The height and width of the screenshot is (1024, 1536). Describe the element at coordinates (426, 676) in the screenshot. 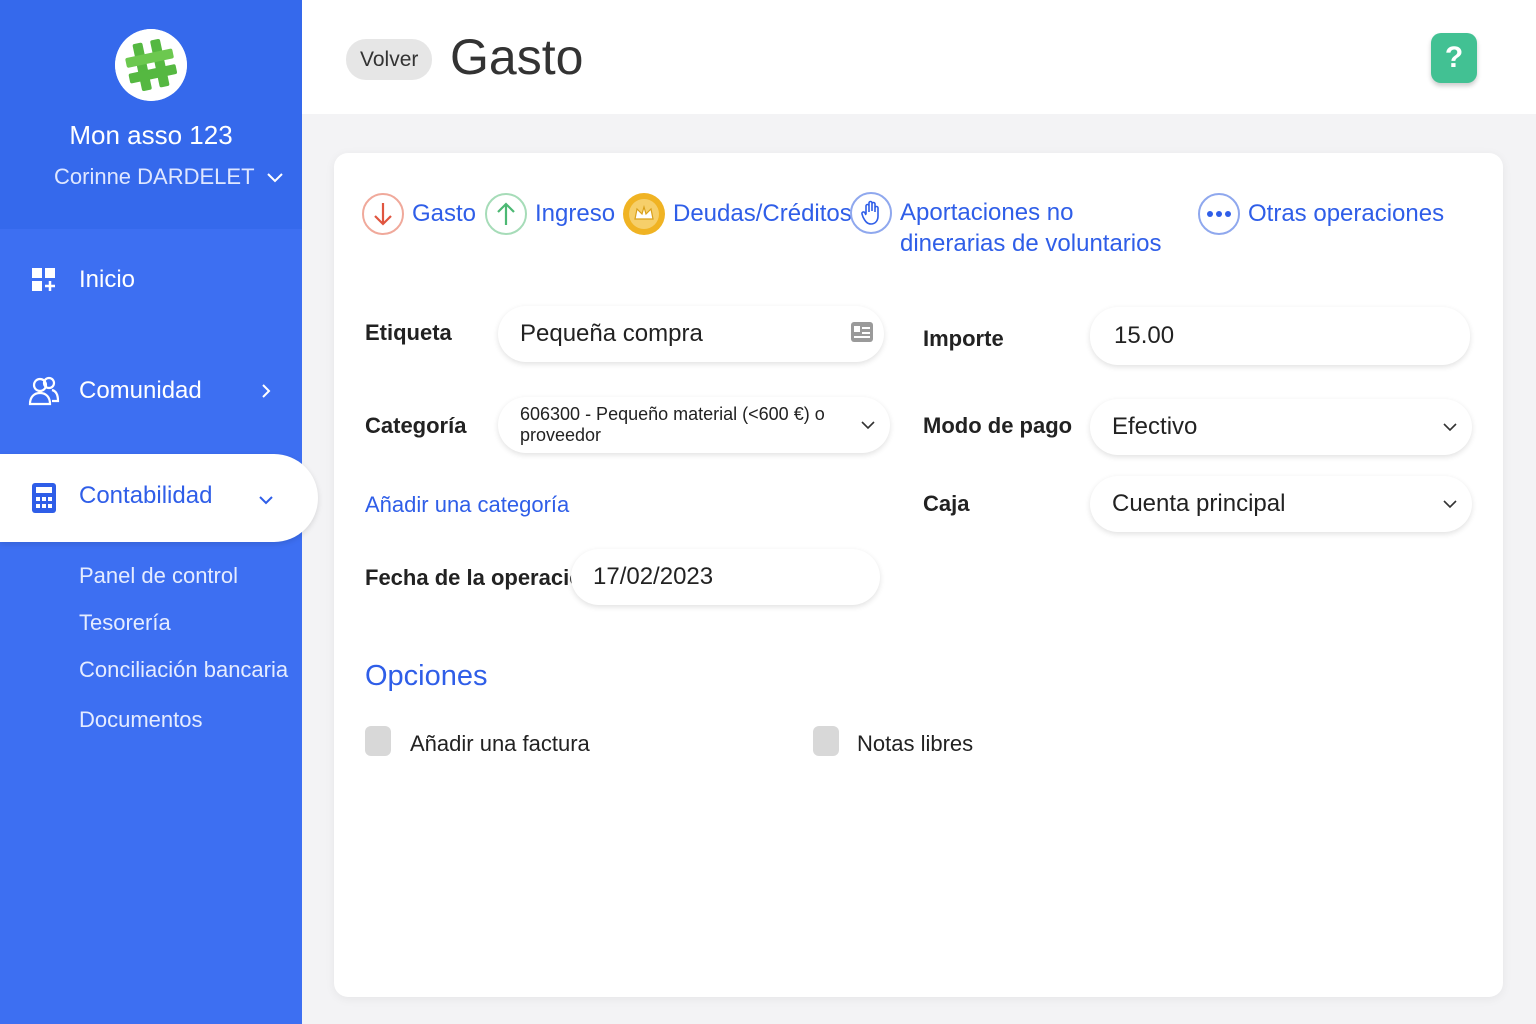

I see `options-title: Opciones` at that location.